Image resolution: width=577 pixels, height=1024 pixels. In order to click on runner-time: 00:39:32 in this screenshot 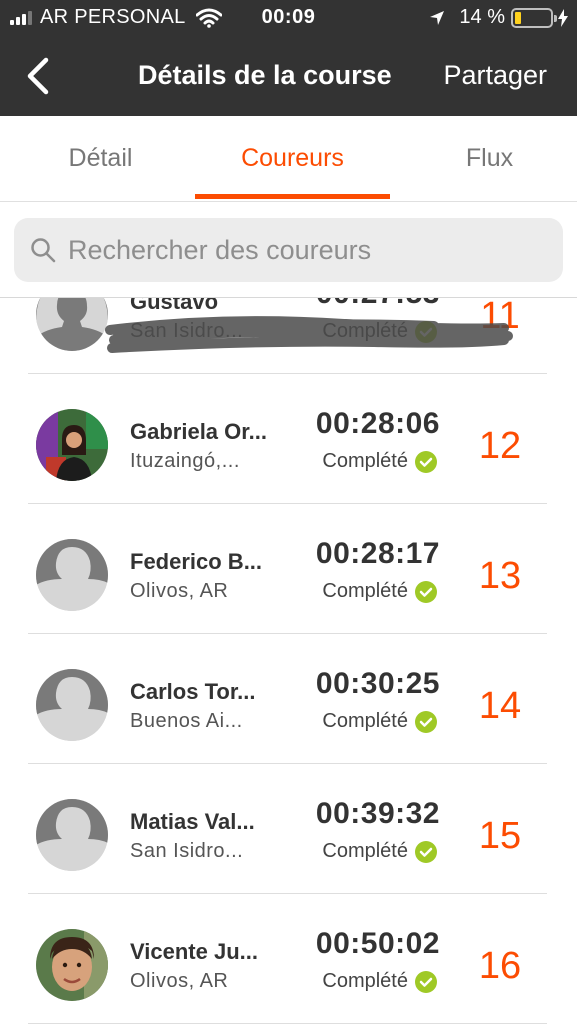, I will do `click(377, 813)`.